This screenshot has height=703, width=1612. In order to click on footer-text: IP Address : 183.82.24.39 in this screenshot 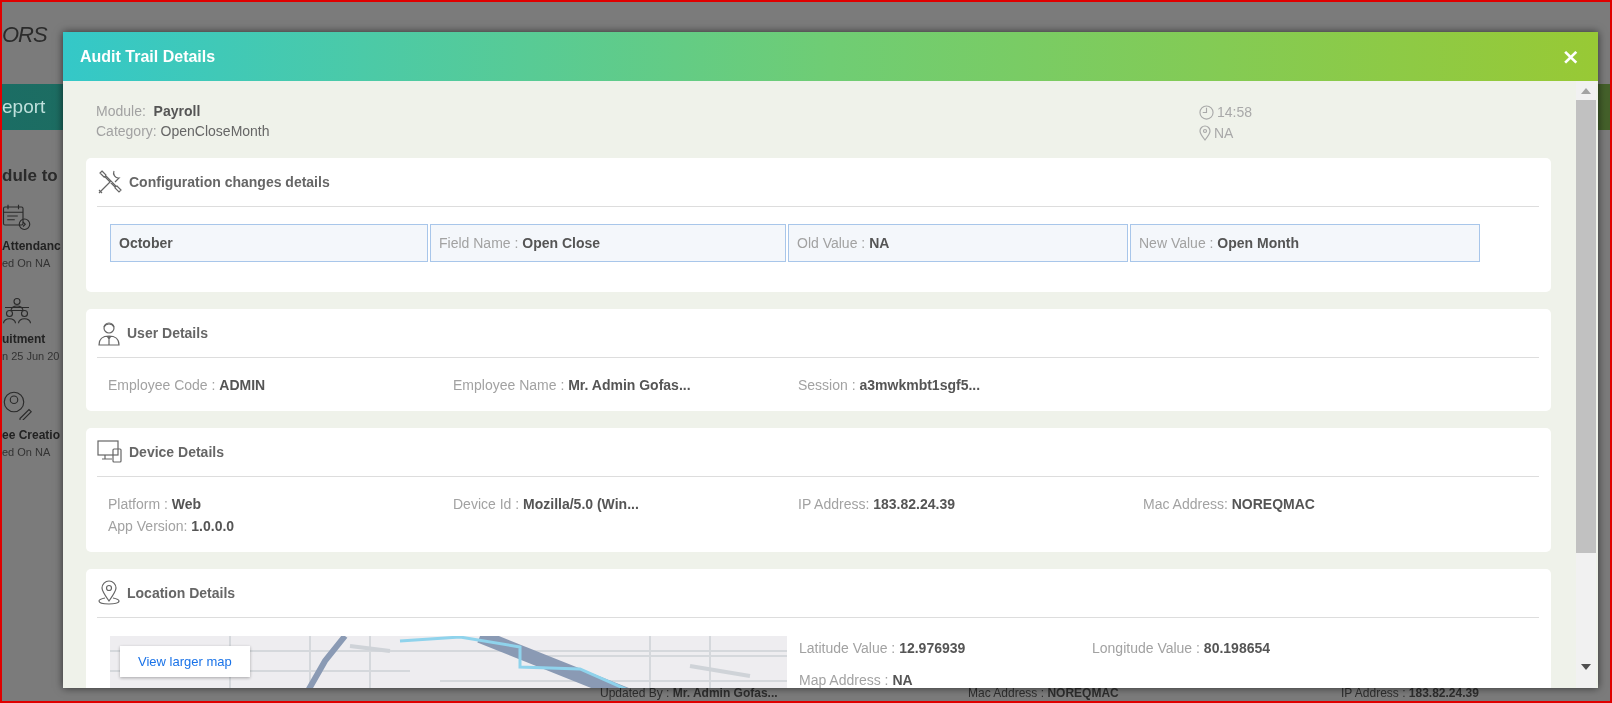, I will do `click(1410, 693)`.